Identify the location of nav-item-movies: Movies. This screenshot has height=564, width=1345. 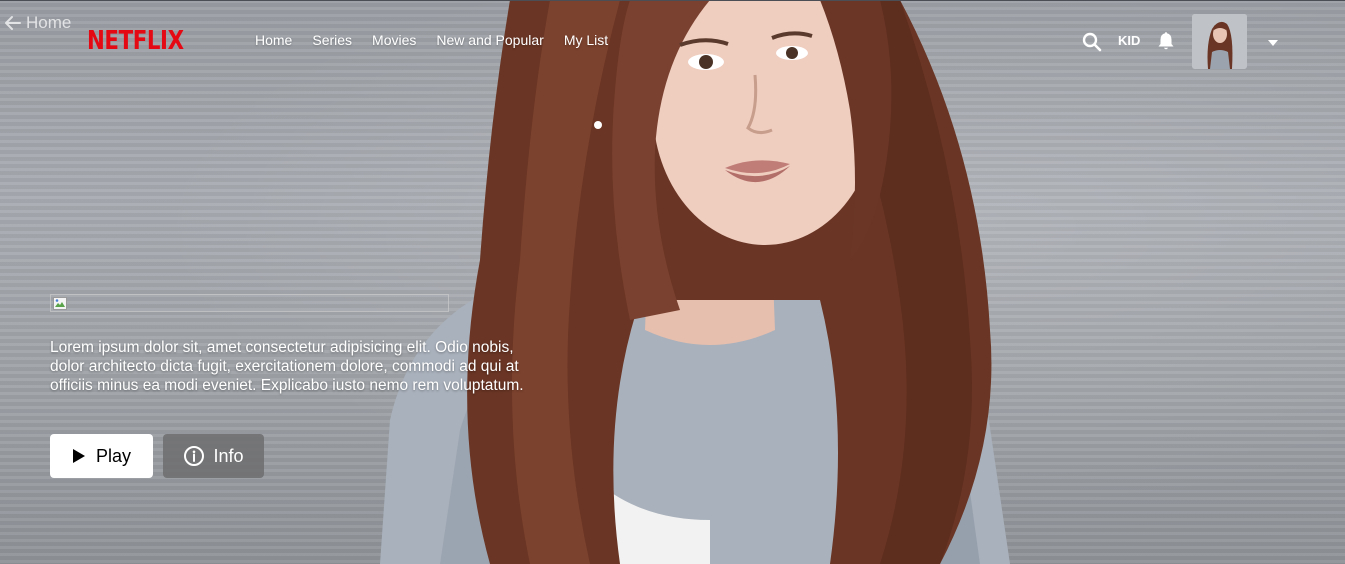
(394, 40).